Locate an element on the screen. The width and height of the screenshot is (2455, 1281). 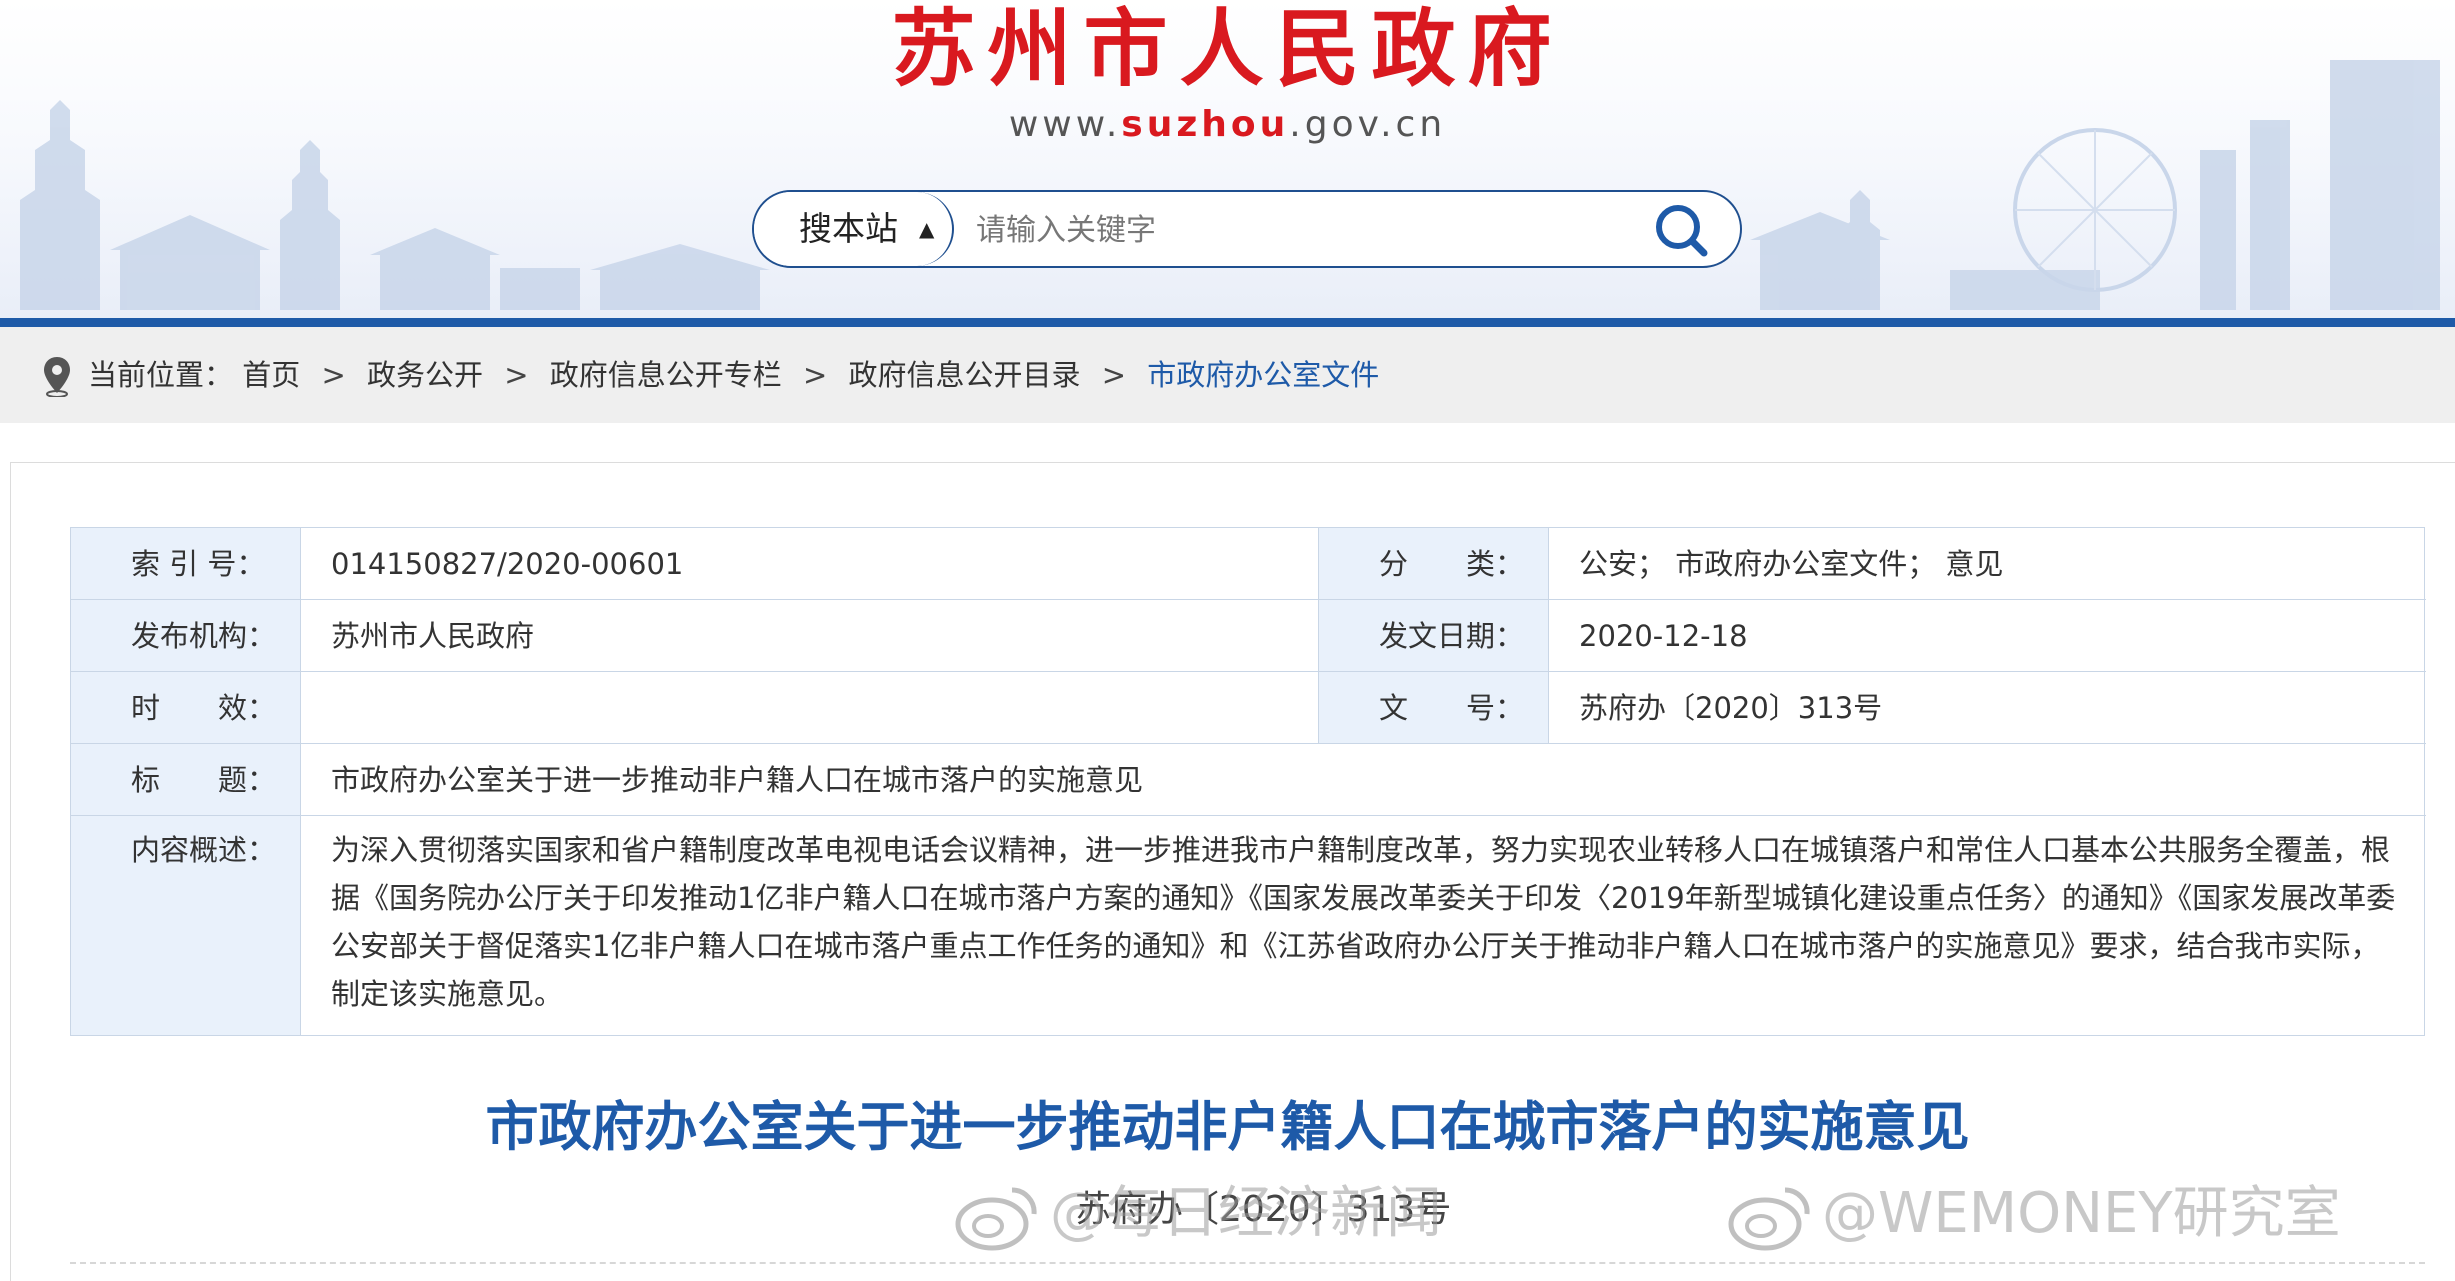
category-label: 分 类： is located at coordinates (1434, 564).